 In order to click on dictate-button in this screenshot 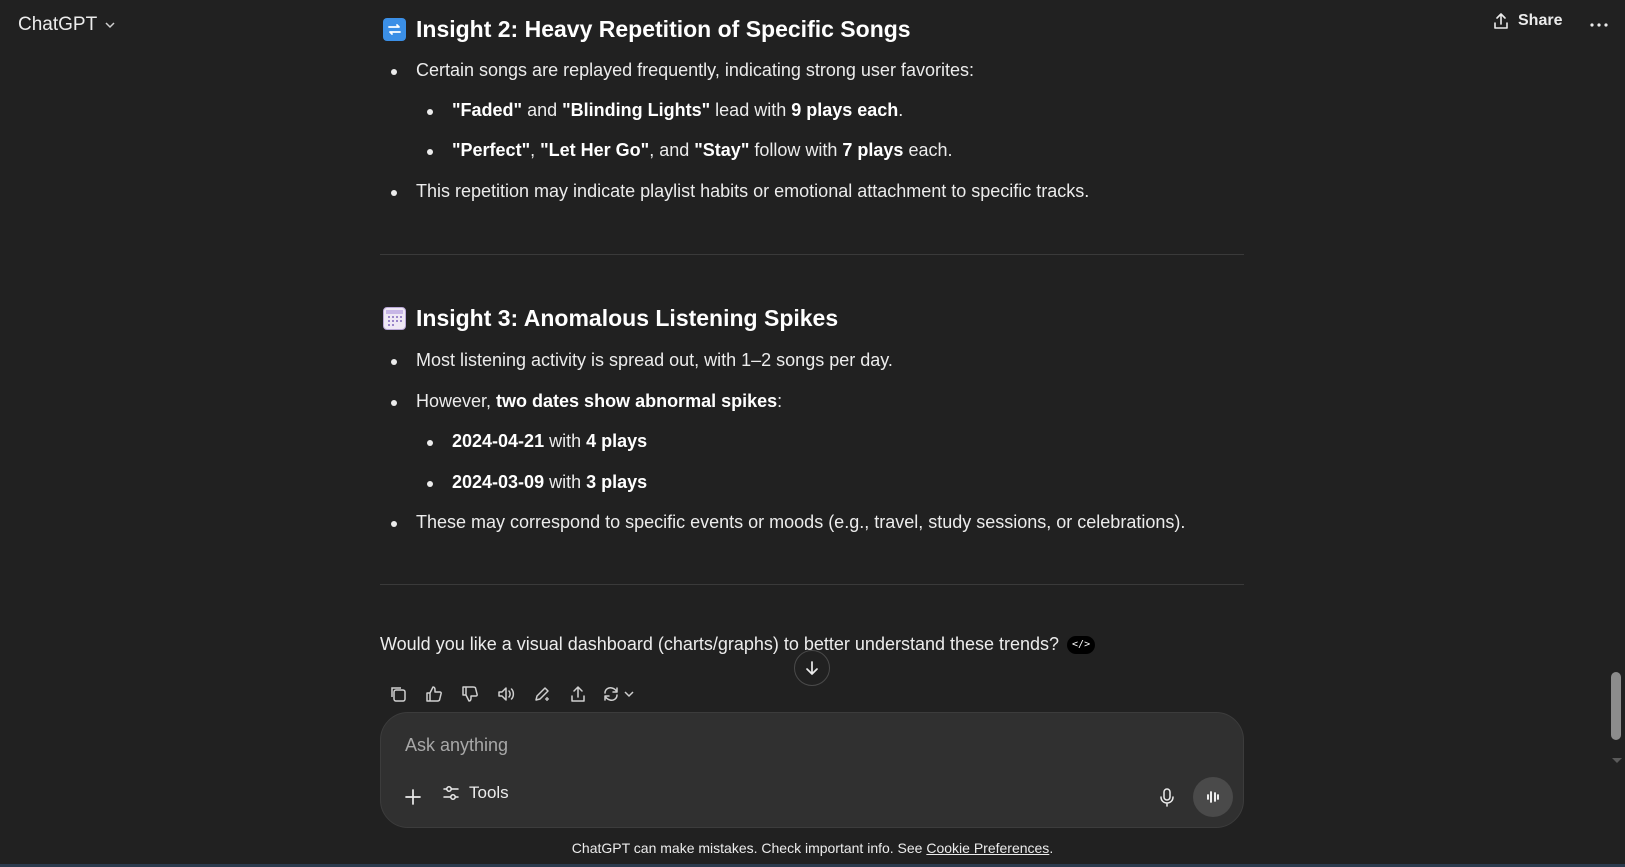, I will do `click(1167, 797)`.